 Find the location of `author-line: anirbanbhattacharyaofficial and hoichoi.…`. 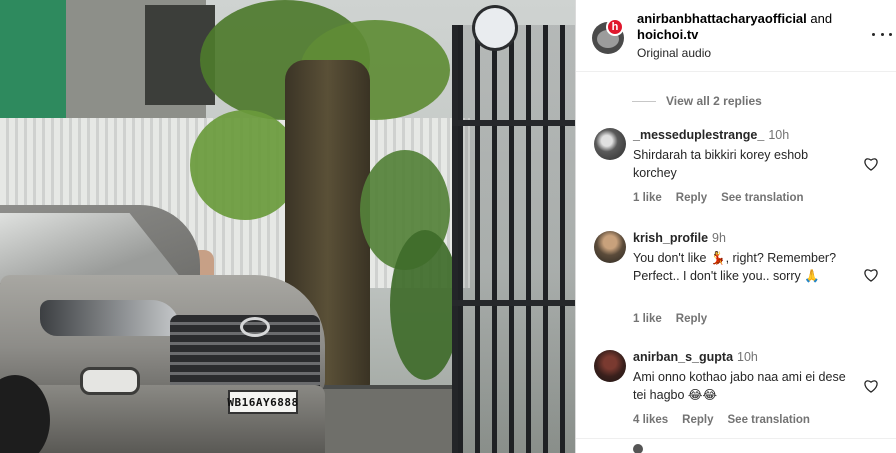

author-line: anirbanbhattacharyaofficial and hoichoi.… is located at coordinates (742, 27).